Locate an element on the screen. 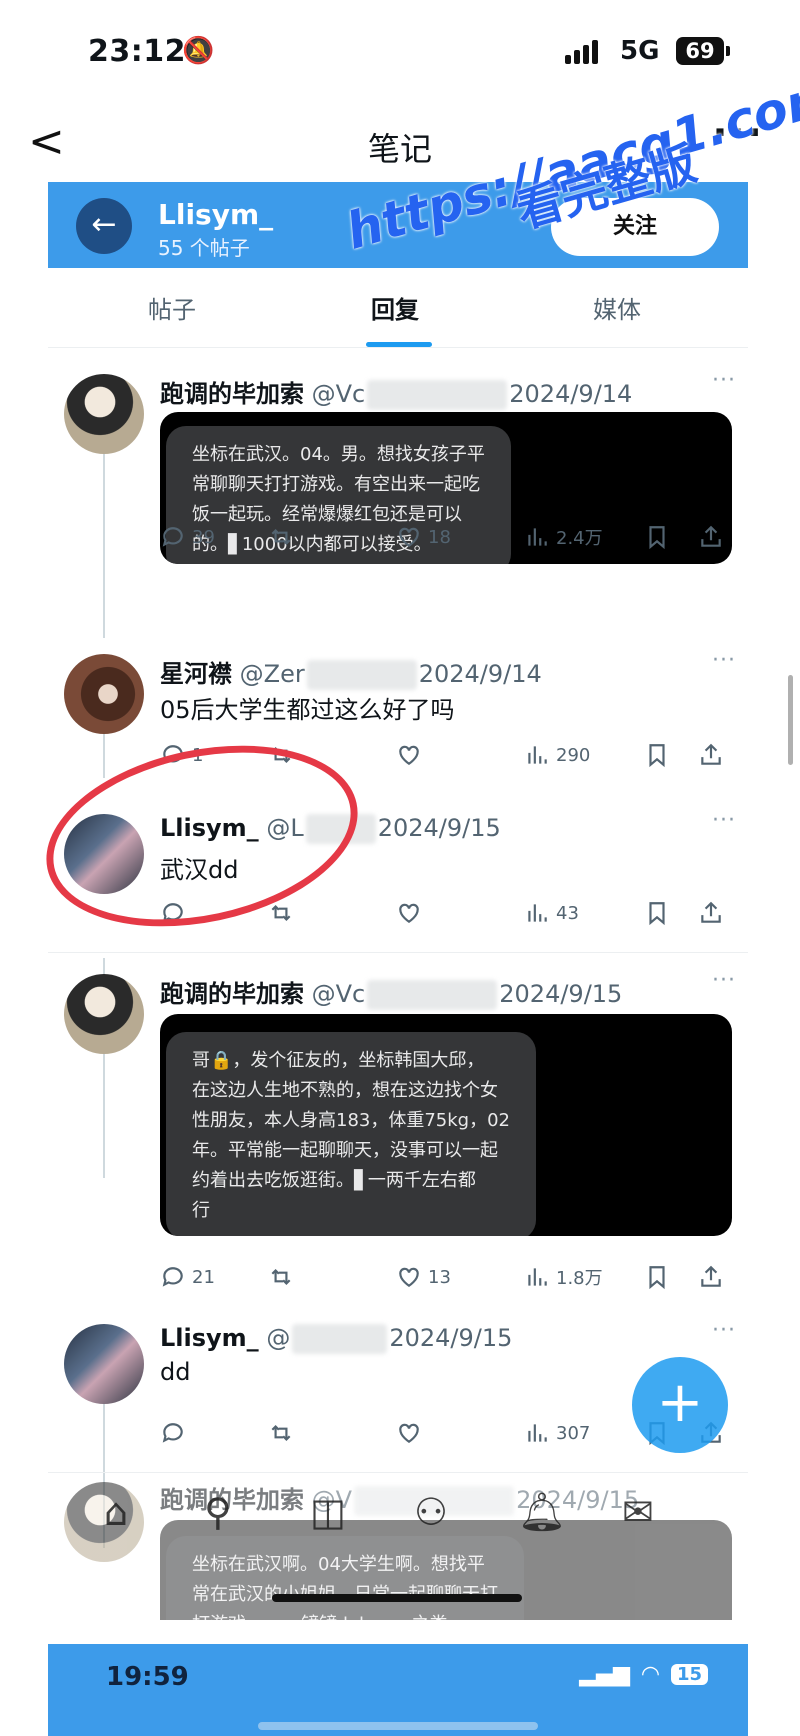 The height and width of the screenshot is (1736, 800). views-button: 1.8万 is located at coordinates (563, 1277).